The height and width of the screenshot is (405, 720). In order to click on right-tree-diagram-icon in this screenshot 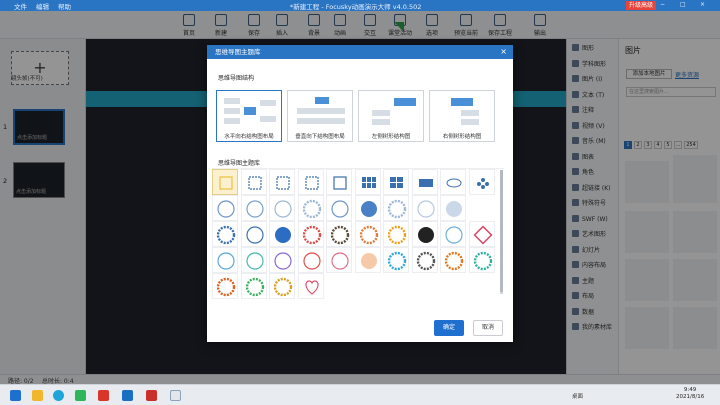, I will do `click(465, 111)`.